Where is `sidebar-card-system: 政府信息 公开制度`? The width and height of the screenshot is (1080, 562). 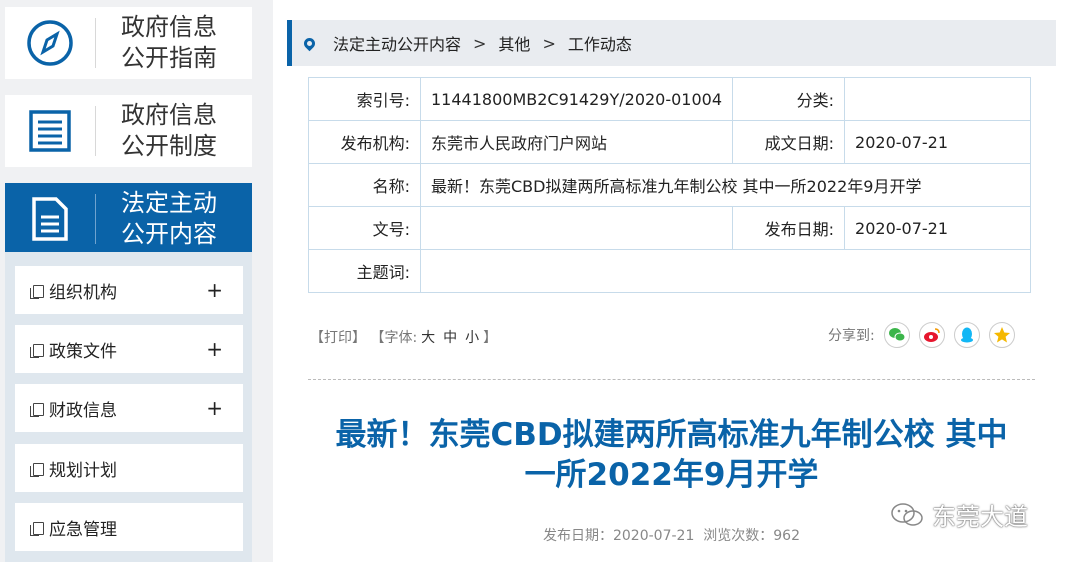 sidebar-card-system: 政府信息 公开制度 is located at coordinates (128, 131).